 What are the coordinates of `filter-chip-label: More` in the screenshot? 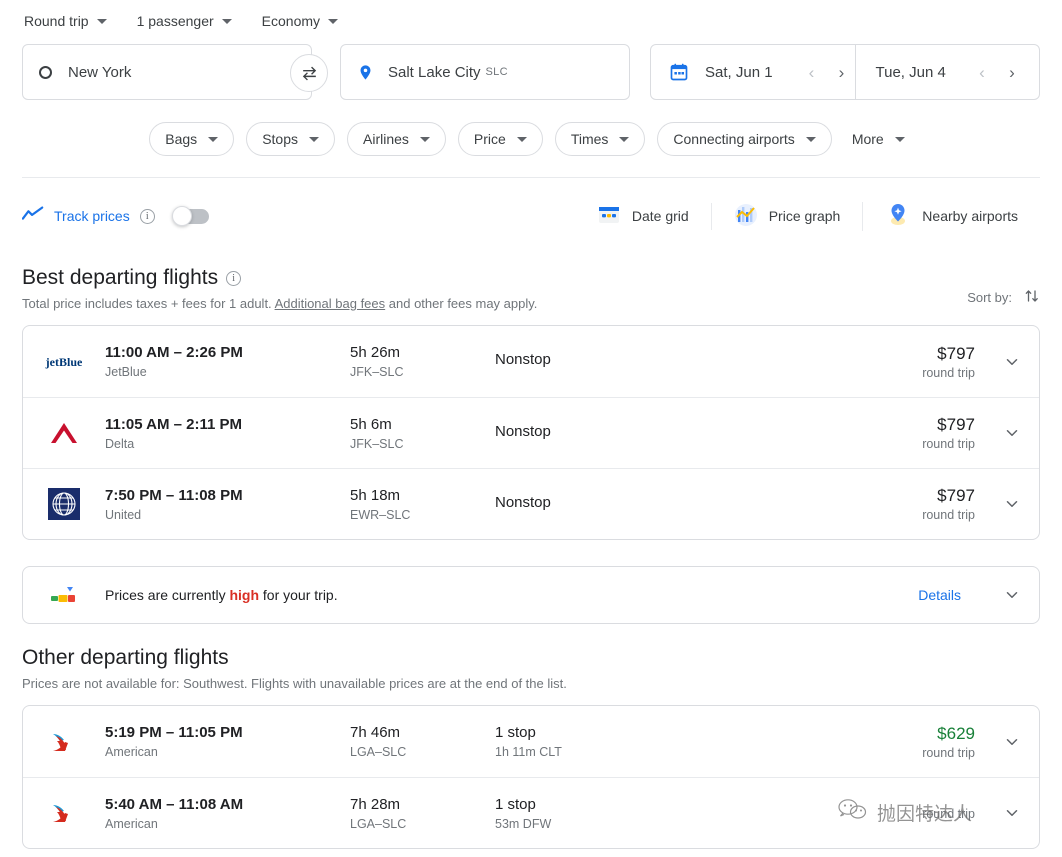 It's located at (867, 139).